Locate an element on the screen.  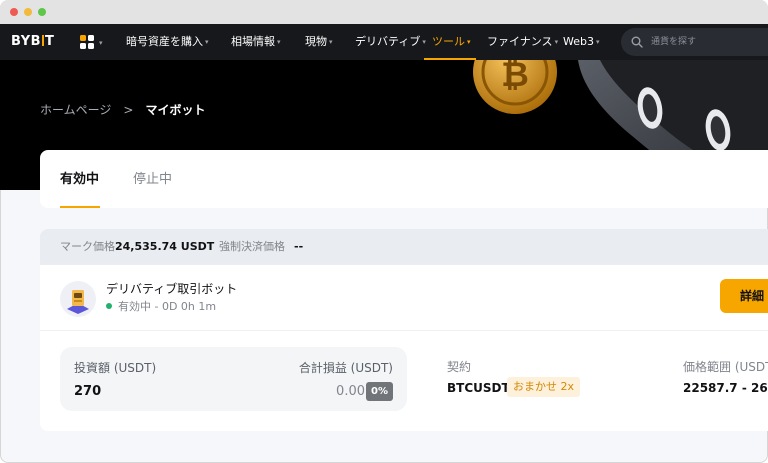
liquidation-price-label: 強制決済価格 is located at coordinates (252, 246).